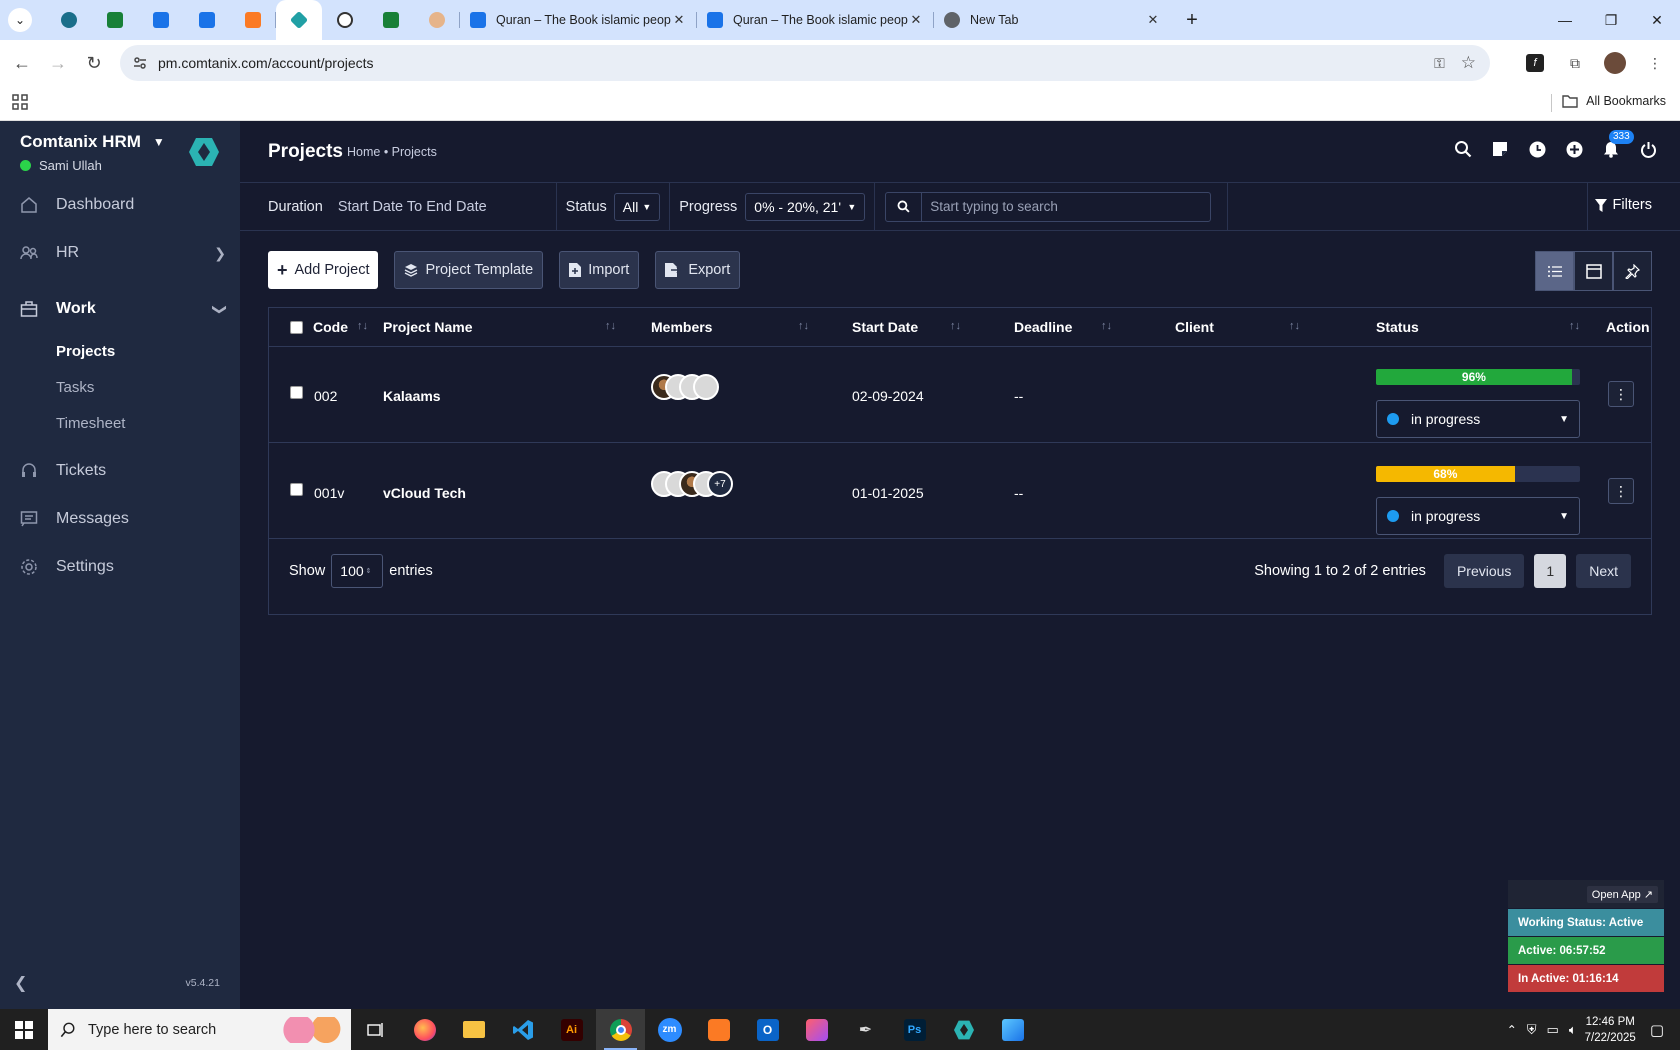 Image resolution: width=1680 pixels, height=1050 pixels. Describe the element at coordinates (1043, 327) in the screenshot. I see `column-header-deadline: Deadline` at that location.